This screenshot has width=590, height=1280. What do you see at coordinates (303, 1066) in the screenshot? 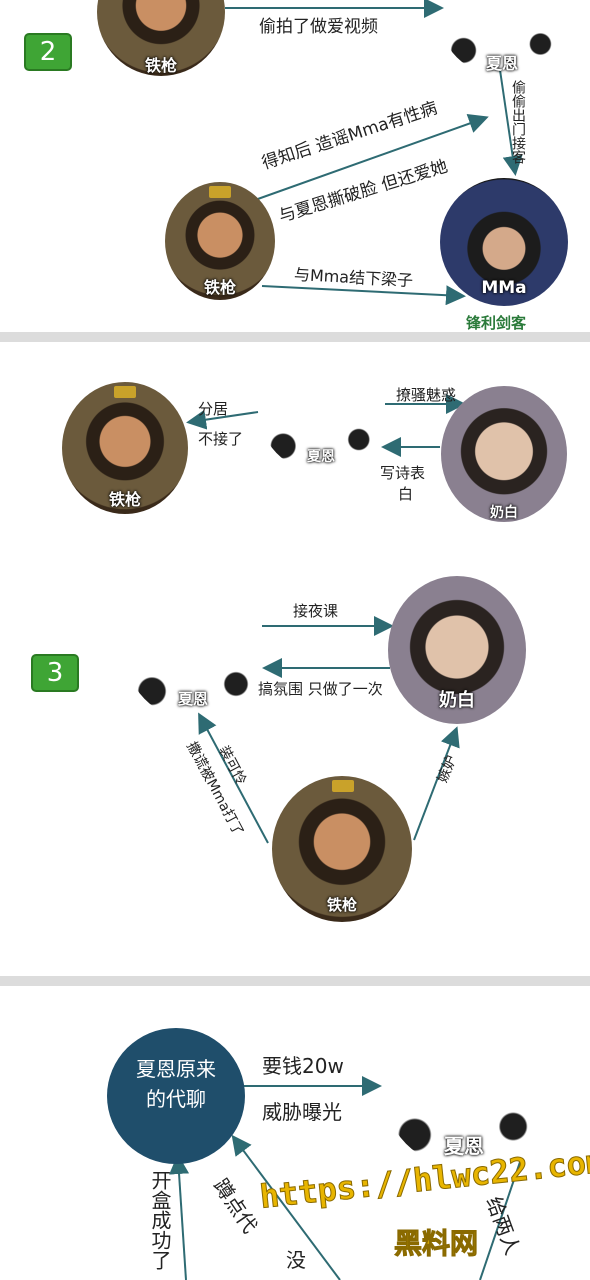
I see `edge-label-money: 要钱20w` at bounding box center [303, 1066].